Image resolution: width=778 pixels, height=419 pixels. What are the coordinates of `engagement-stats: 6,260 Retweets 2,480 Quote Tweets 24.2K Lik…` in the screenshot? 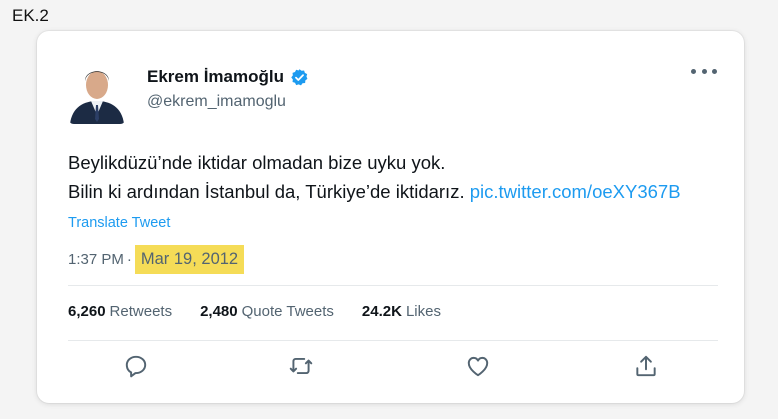 It's located at (254, 311).